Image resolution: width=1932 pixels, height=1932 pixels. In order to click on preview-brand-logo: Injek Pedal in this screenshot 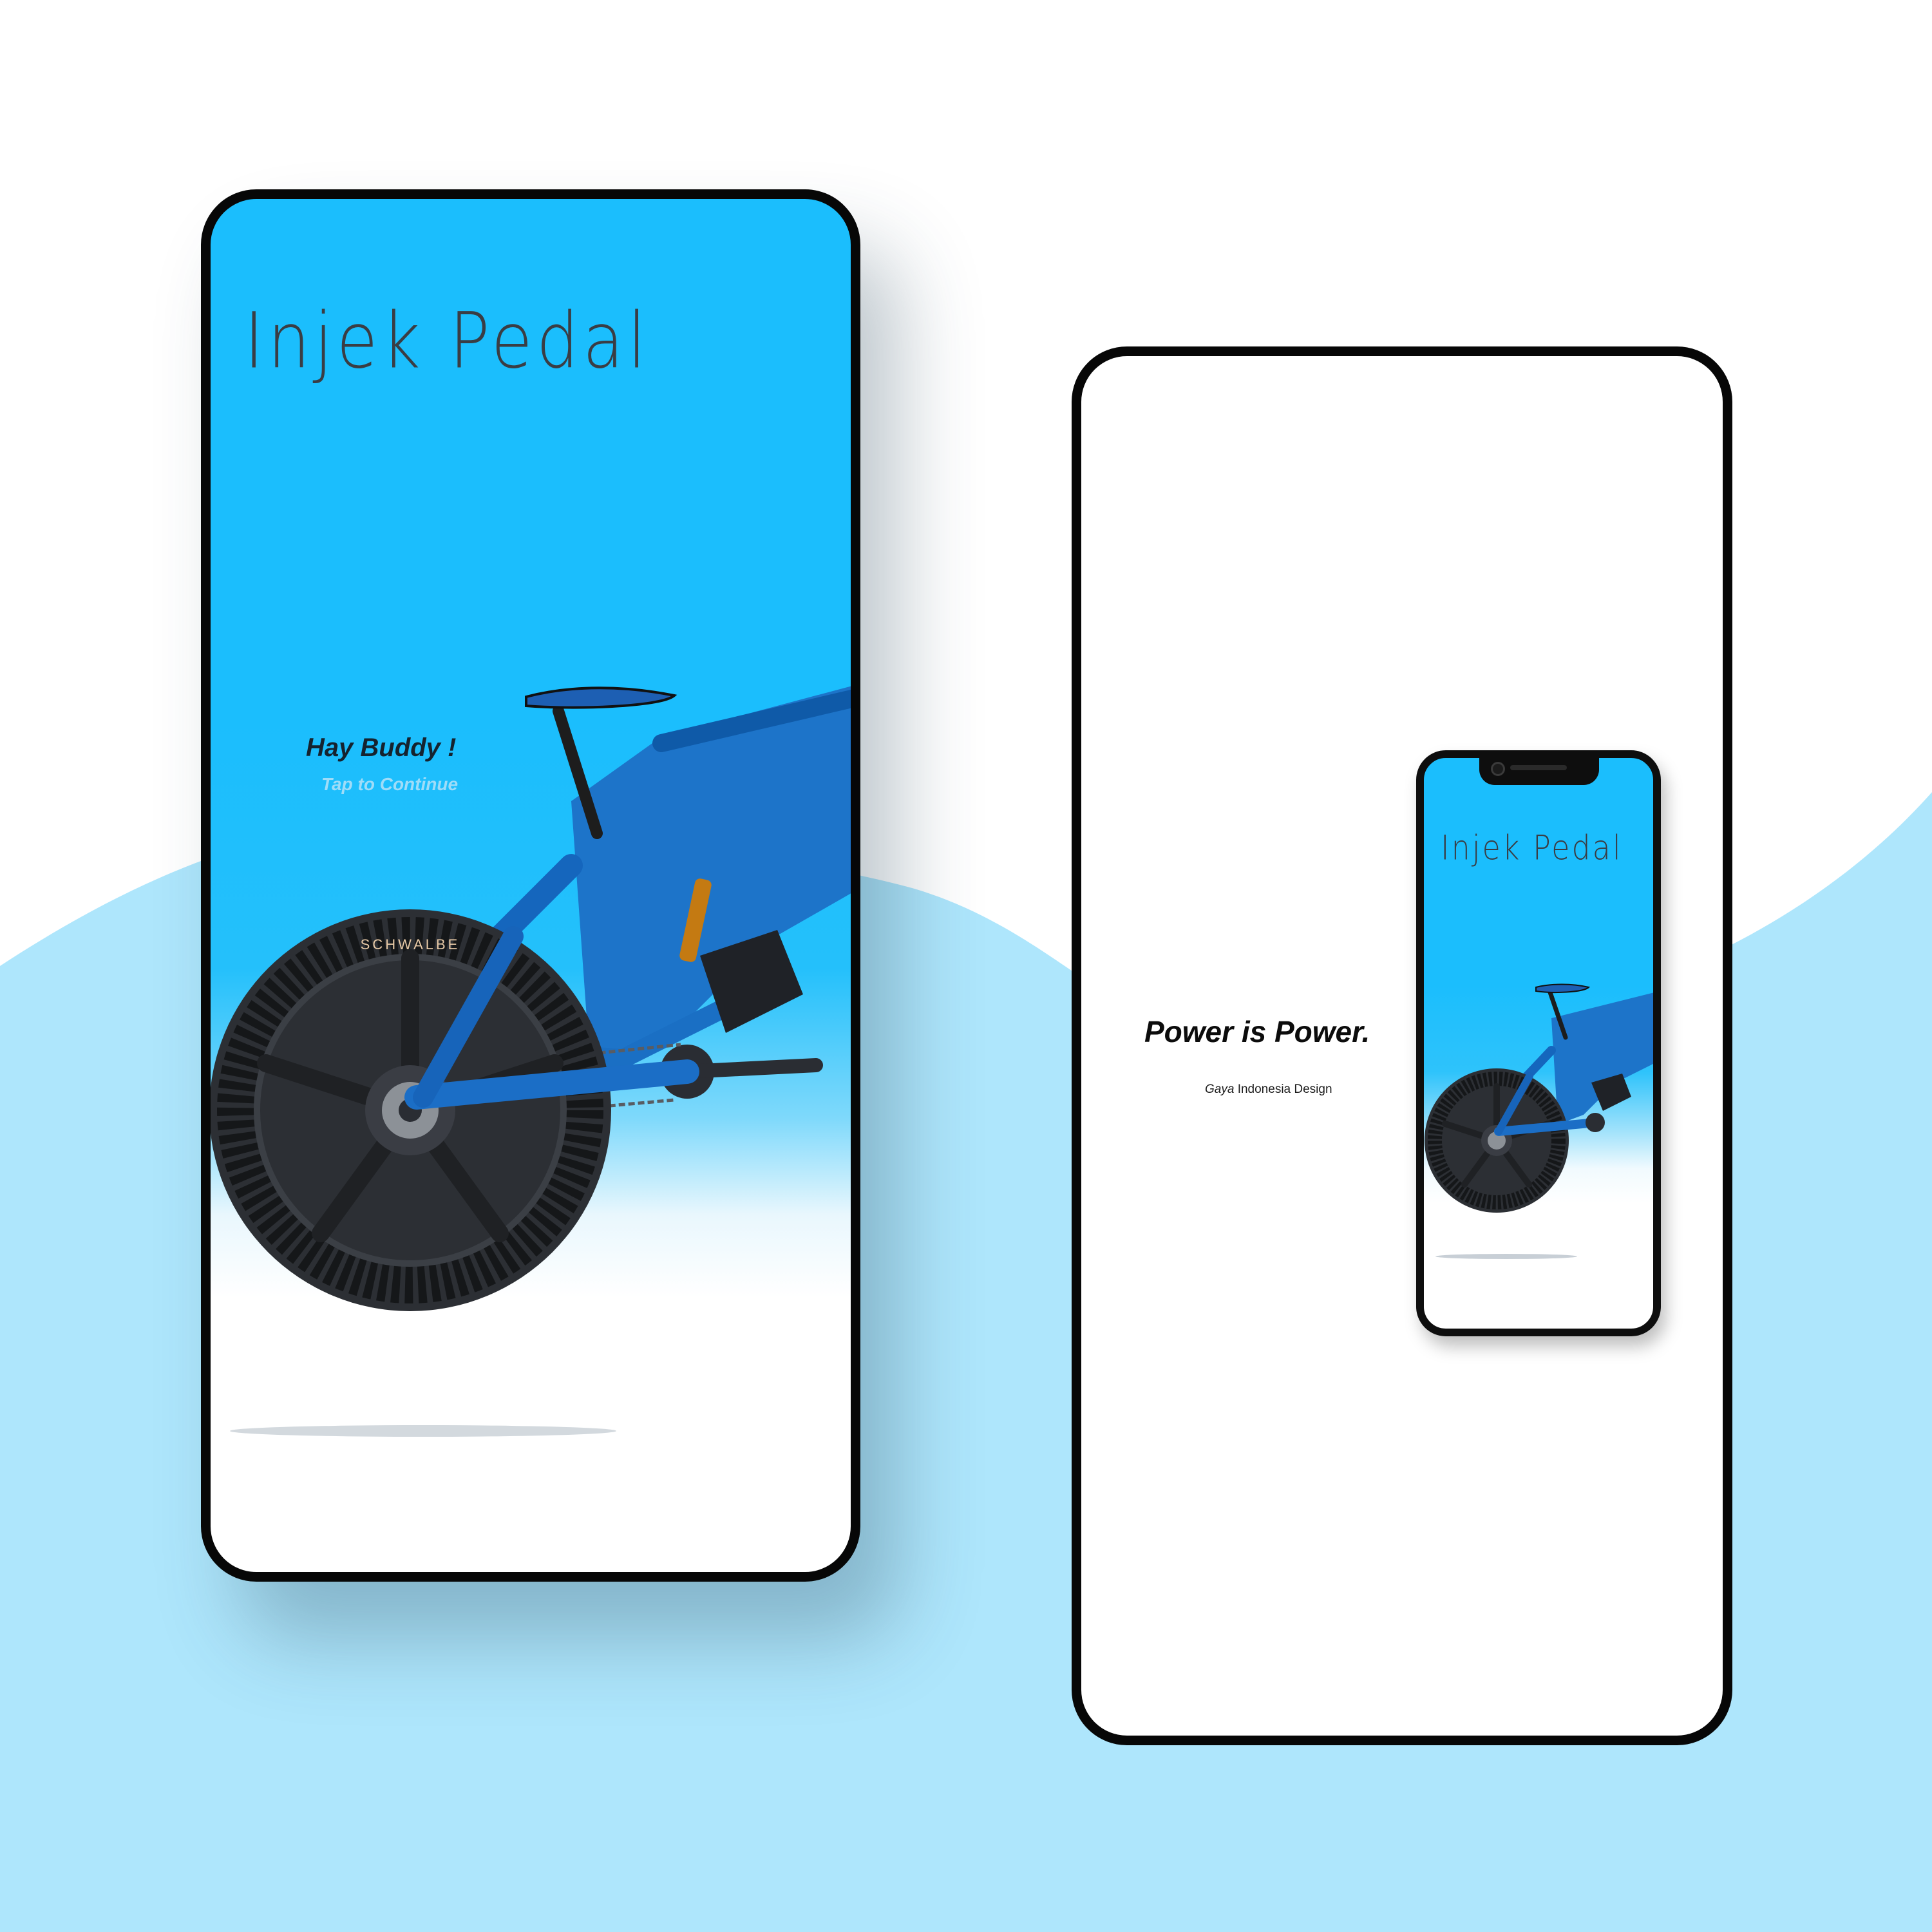, I will do `click(1532, 848)`.